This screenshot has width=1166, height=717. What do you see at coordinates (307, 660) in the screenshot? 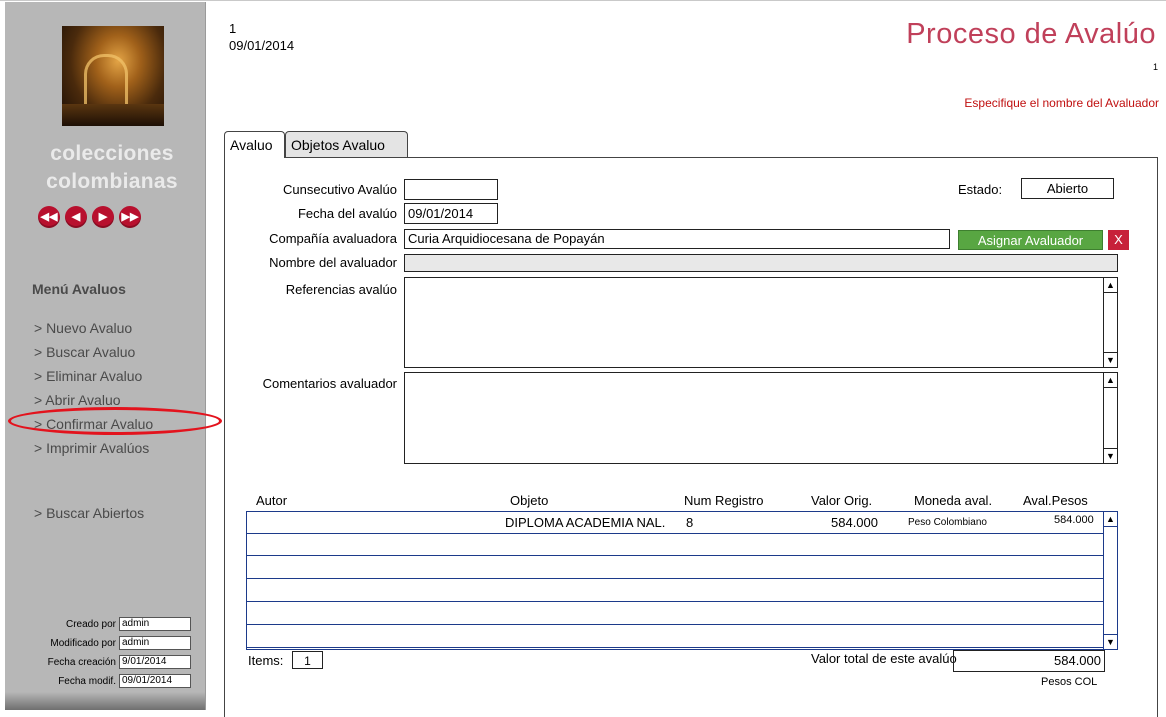
I see `items-count: 1` at bounding box center [307, 660].